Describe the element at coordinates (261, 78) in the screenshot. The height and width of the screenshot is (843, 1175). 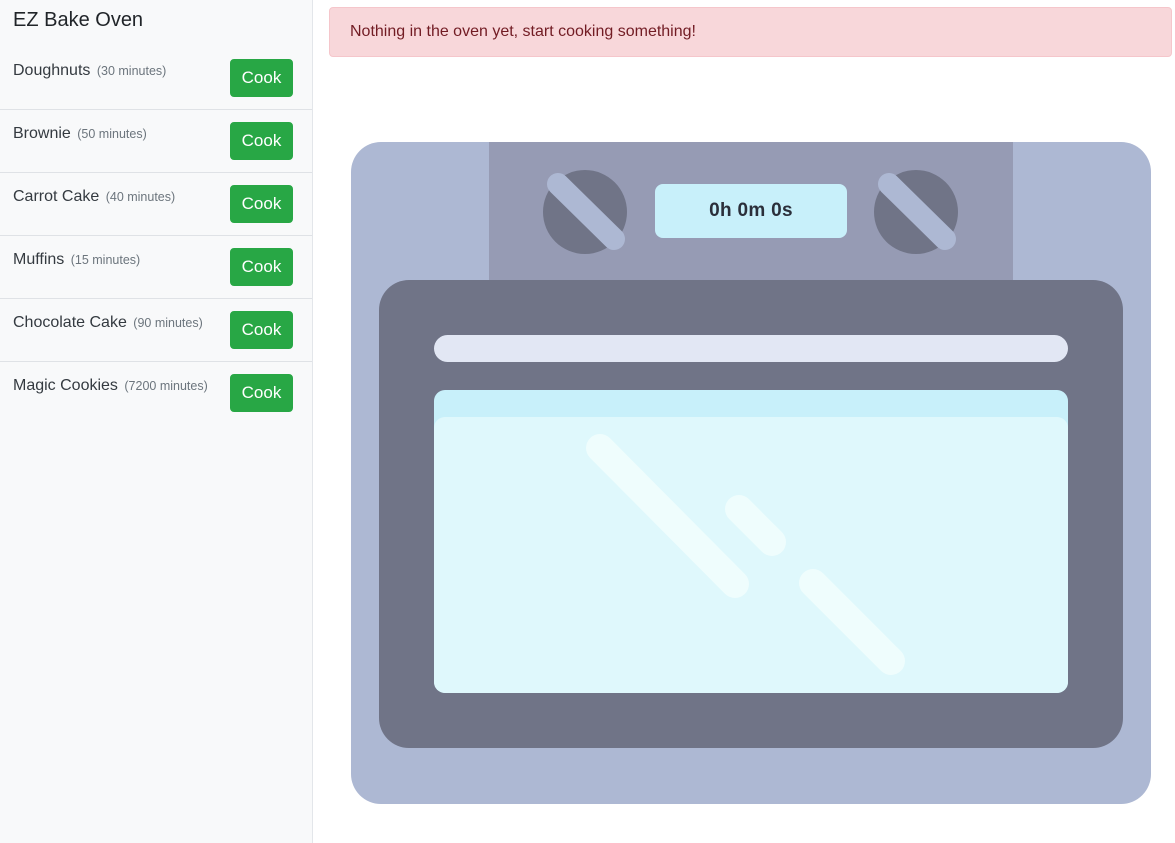
I see `cook-button-doughnuts: Cook` at that location.